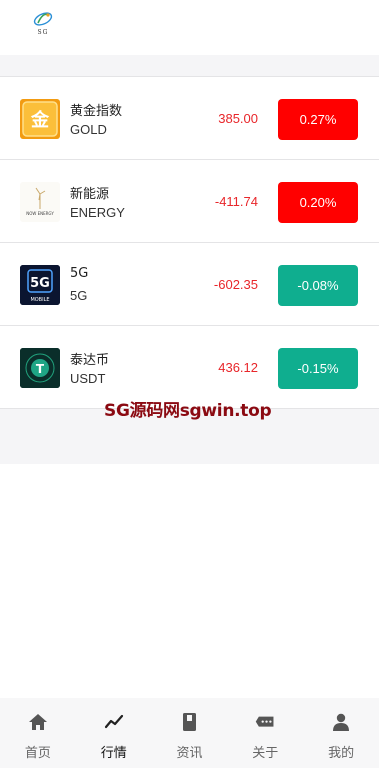  I want to click on trend-icon, so click(114, 722).